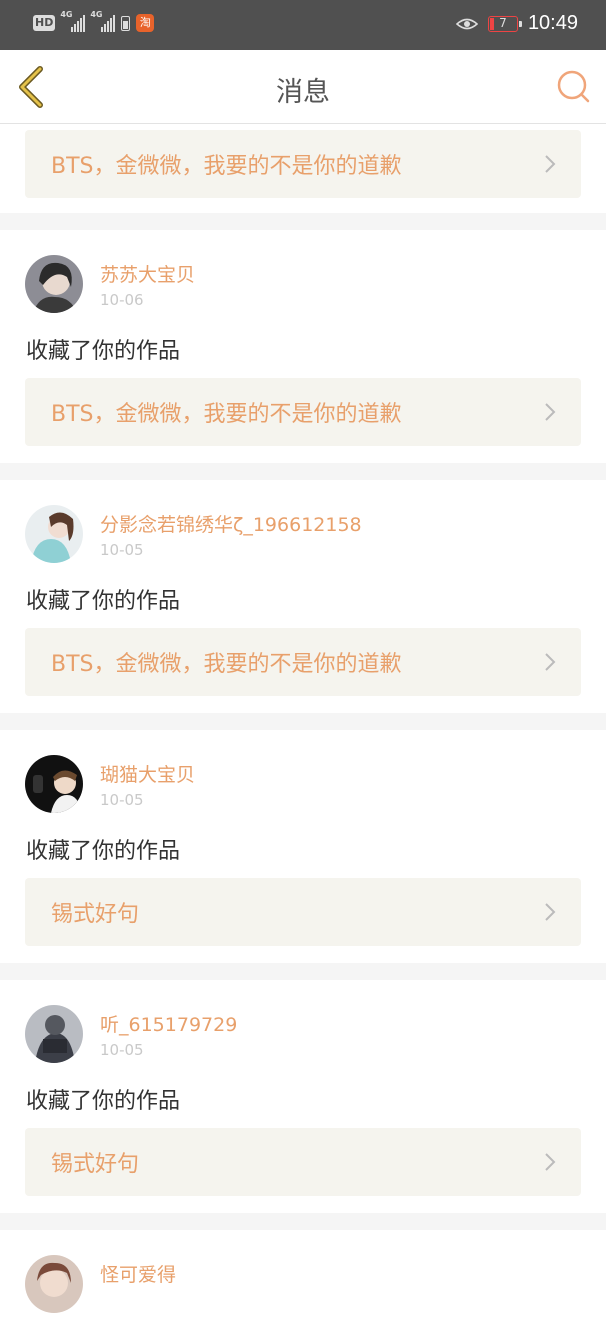  Describe the element at coordinates (231, 523) in the screenshot. I see `username: 分影念若锦绣华ζ_196612158` at that location.